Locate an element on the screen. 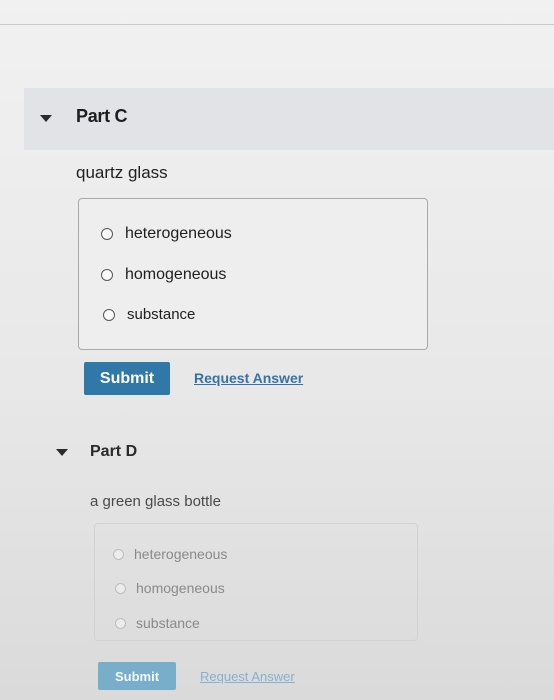  part-d-submit-button: Submit is located at coordinates (137, 676).